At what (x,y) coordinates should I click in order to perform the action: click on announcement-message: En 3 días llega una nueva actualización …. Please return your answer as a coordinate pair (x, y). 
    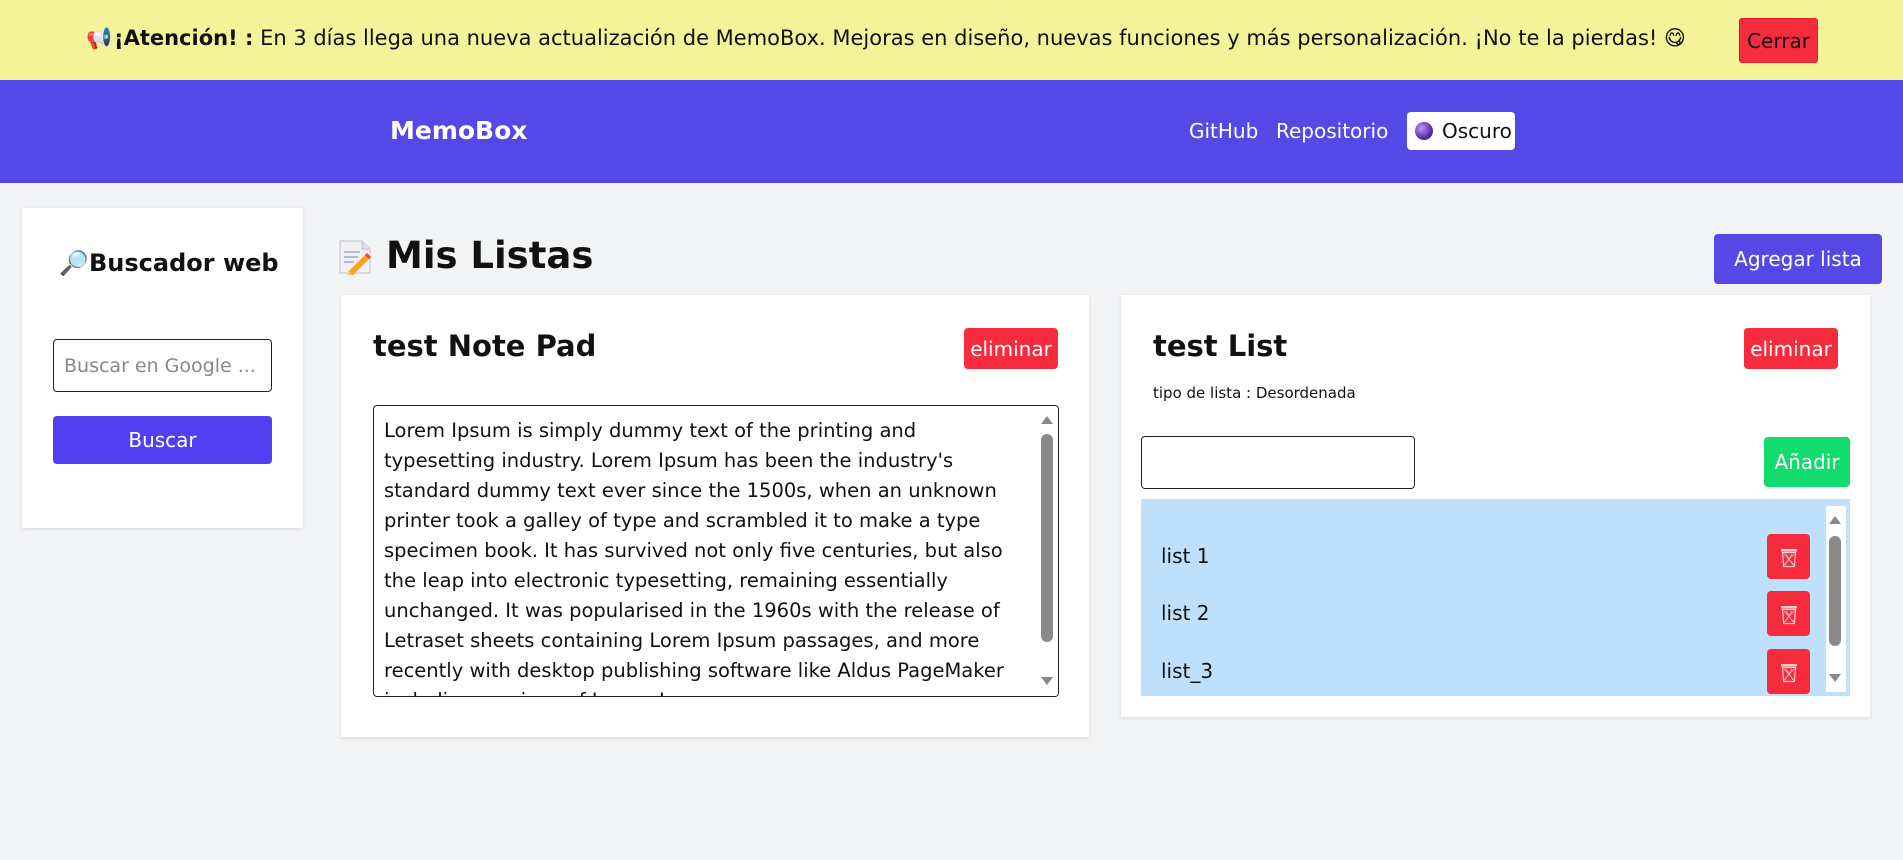
    Looking at the image, I should click on (973, 38).